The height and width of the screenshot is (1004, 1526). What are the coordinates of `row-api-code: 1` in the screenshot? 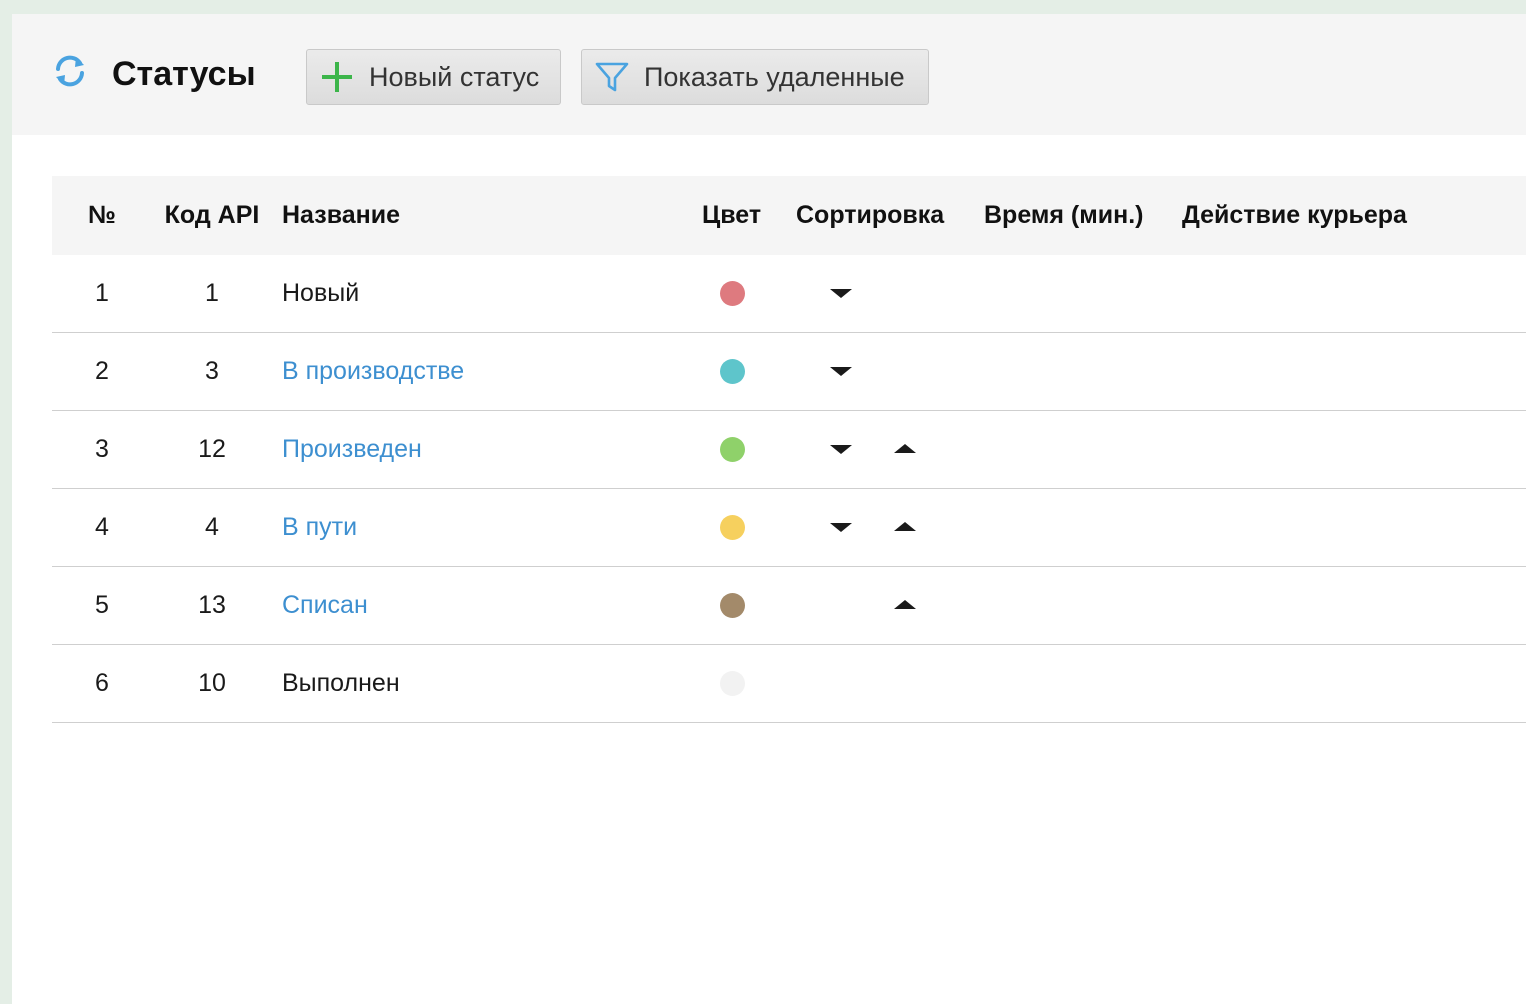 It's located at (212, 293).